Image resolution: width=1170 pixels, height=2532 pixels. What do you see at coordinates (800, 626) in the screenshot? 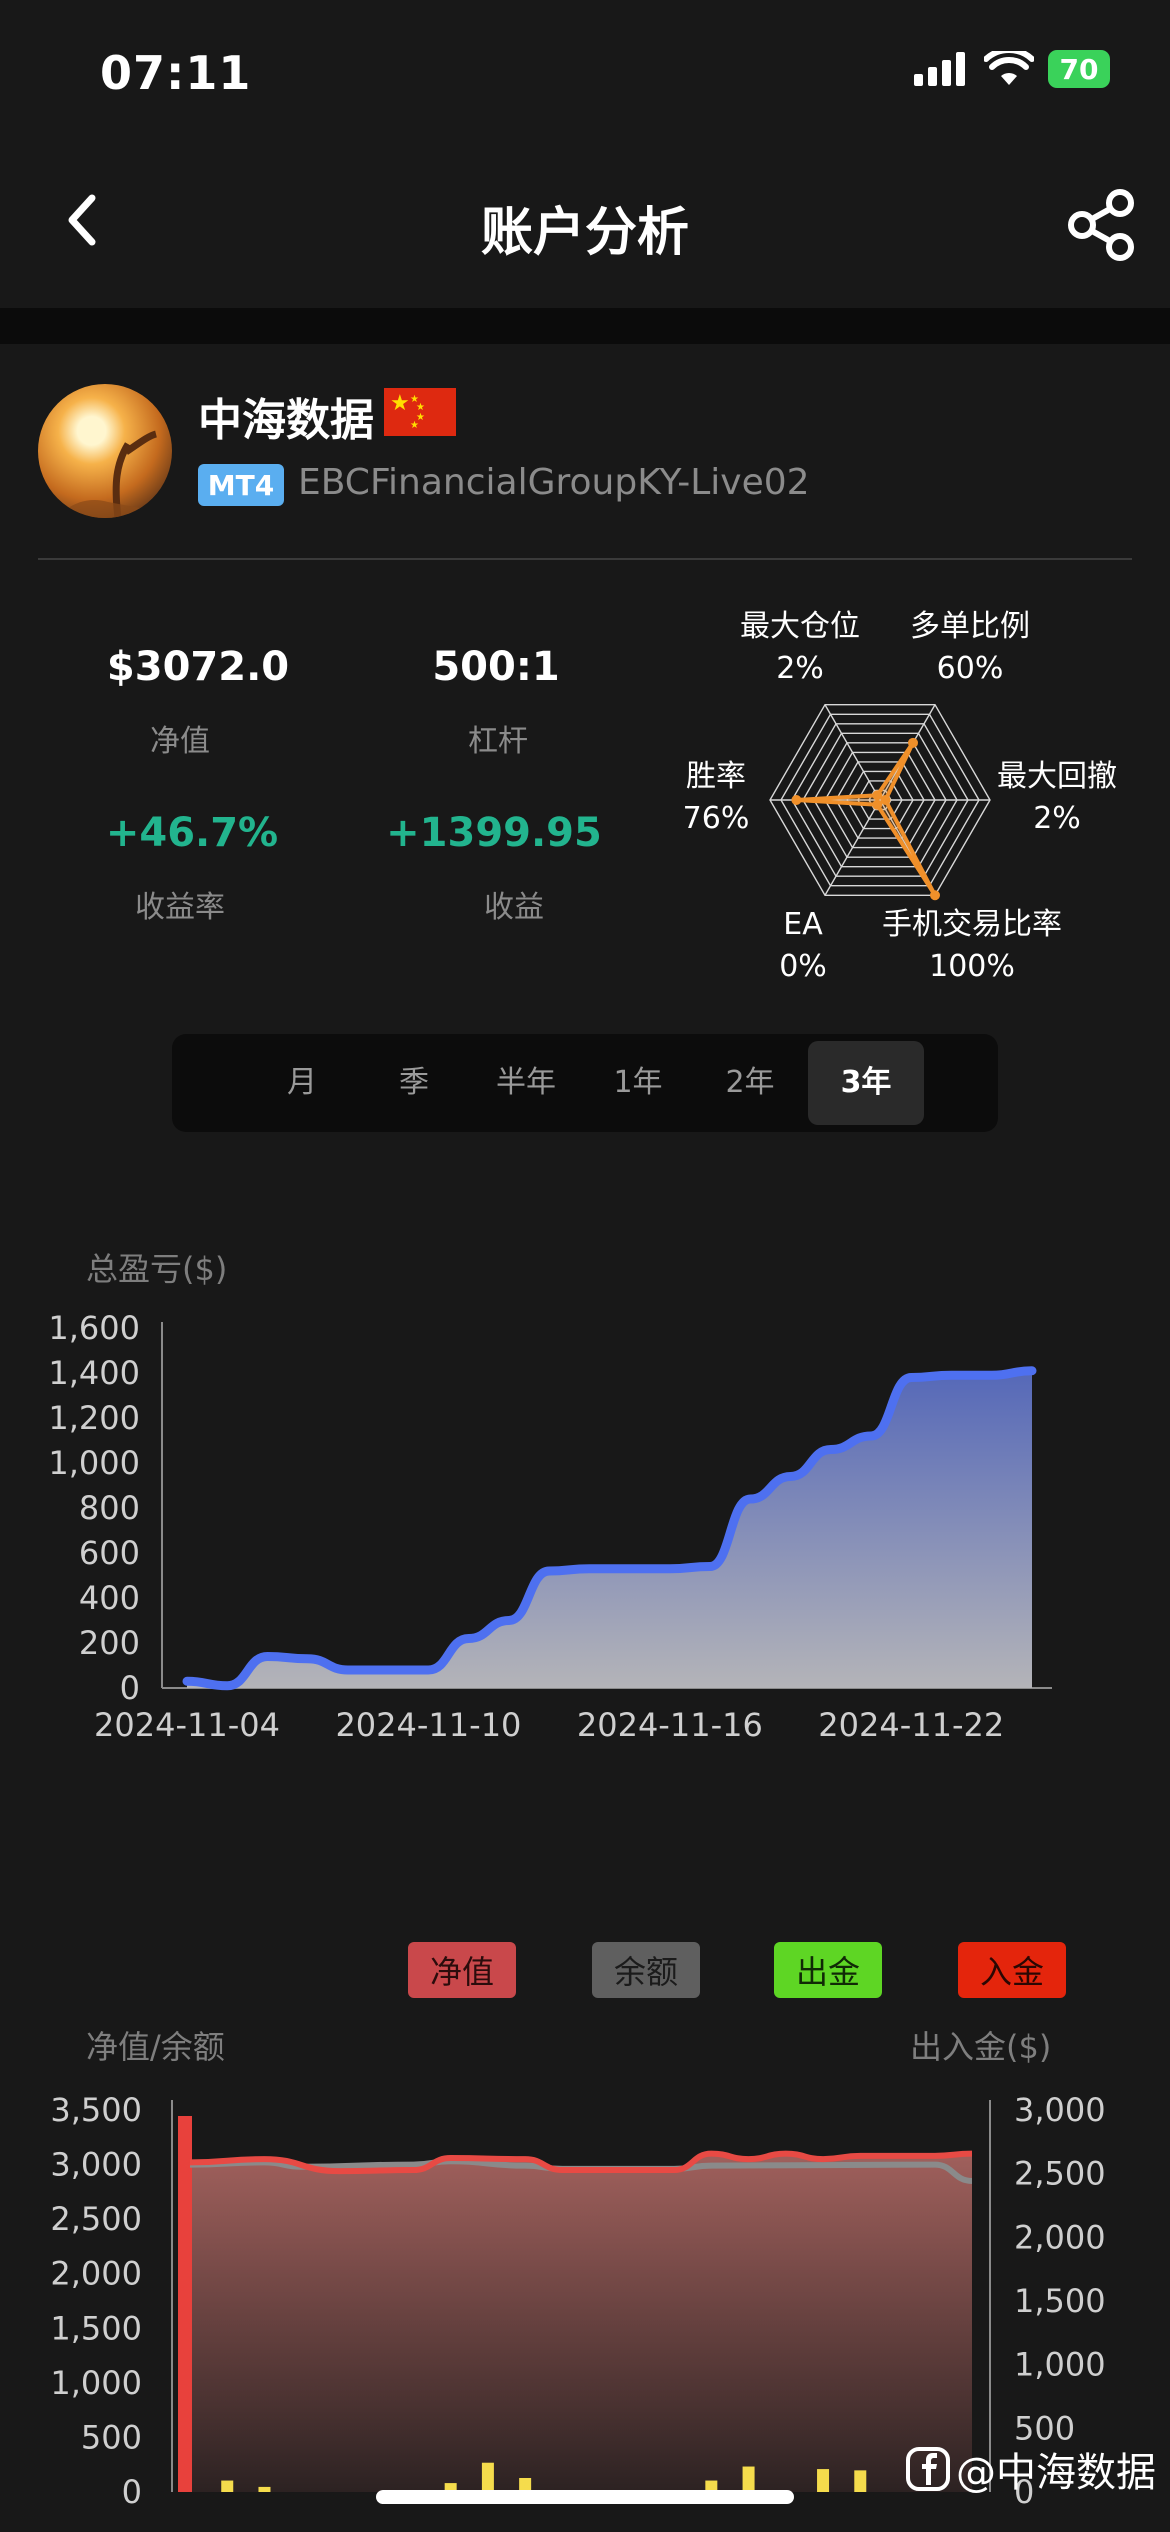
I see `radar-label-max-position-name: 最大仓位` at bounding box center [800, 626].